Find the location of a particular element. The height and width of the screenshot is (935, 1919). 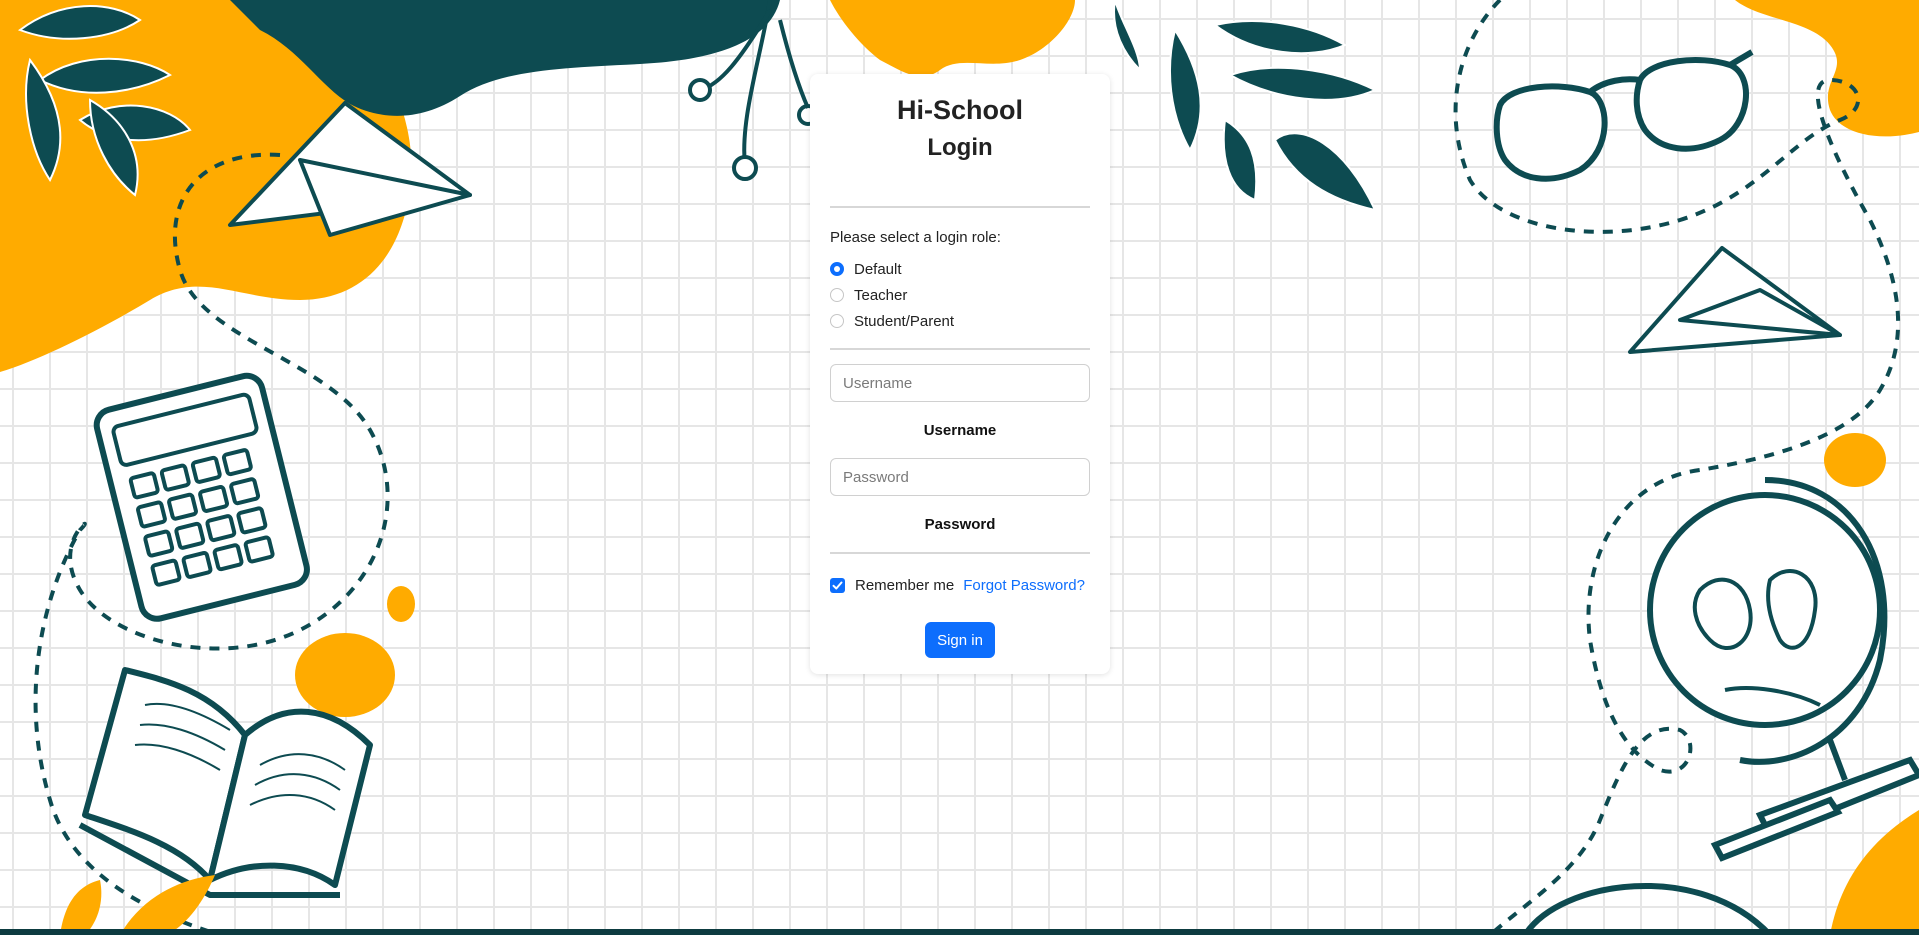

role-prompt: Please select a login role: is located at coordinates (915, 237).